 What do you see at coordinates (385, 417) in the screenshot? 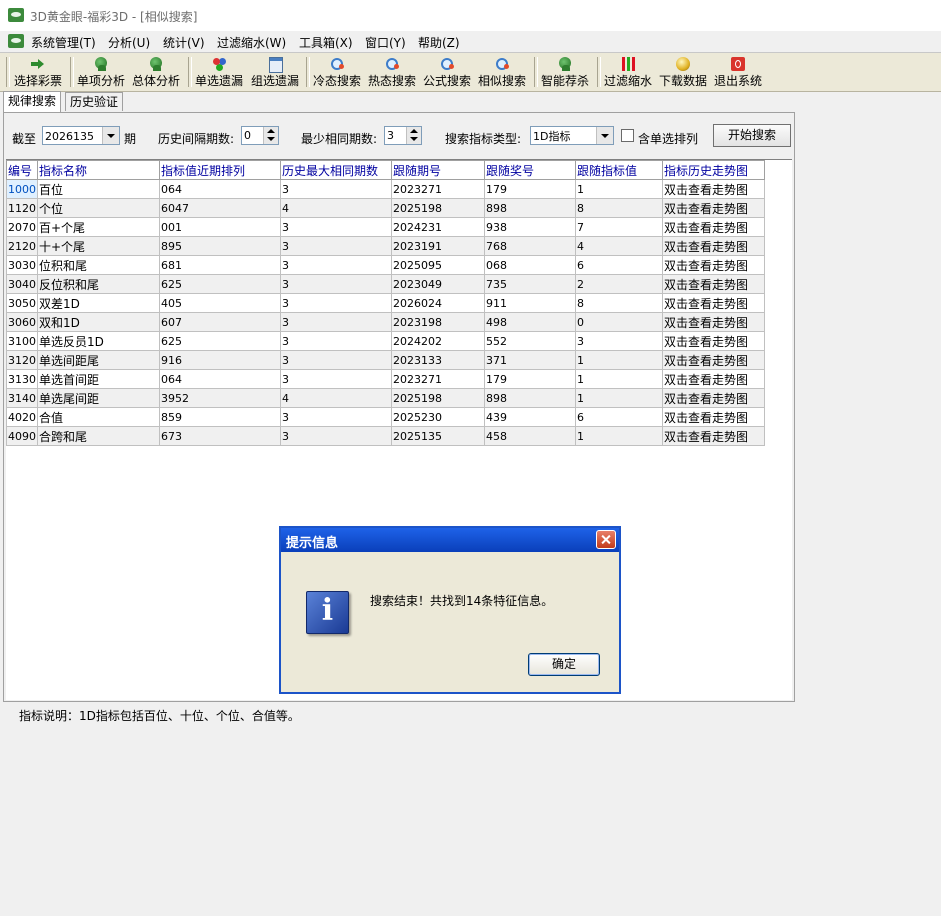
I see `table-row: 4020 合值 859 3 2025230 439 6 双击查看走势图` at bounding box center [385, 417].